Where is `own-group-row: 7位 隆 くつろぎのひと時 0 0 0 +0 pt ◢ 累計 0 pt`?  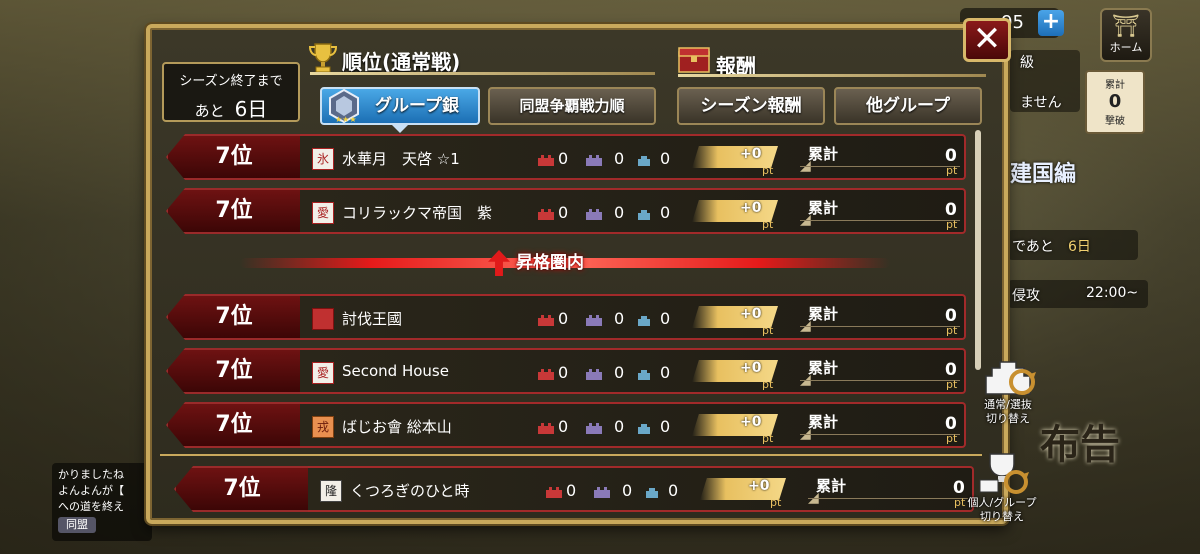 own-group-row: 7位 隆 くつろぎのひと時 0 0 0 +0 pt ◢ 累計 0 pt is located at coordinates (574, 489).